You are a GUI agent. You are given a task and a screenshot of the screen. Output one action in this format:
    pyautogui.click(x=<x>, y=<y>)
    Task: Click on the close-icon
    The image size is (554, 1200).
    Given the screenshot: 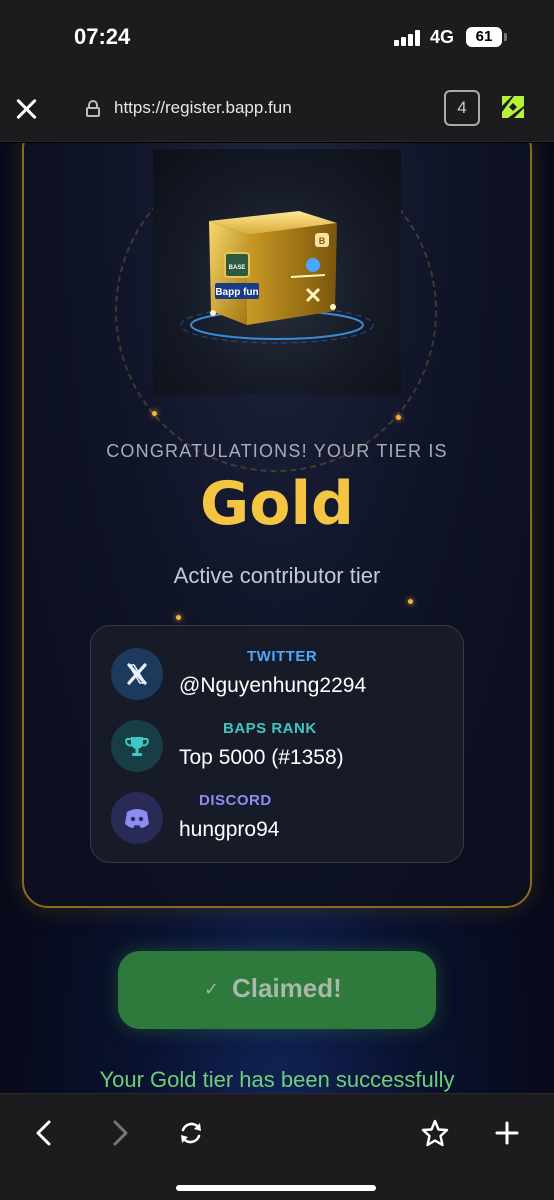 What is the action you would take?
    pyautogui.click(x=26, y=108)
    